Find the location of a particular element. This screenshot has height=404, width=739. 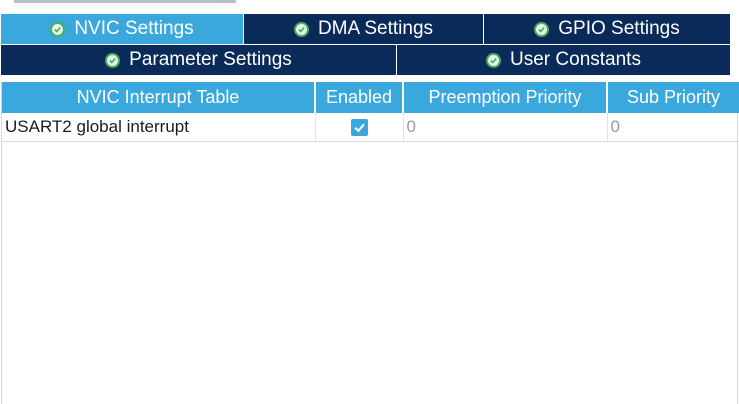

checkmark-icon is located at coordinates (359, 128).